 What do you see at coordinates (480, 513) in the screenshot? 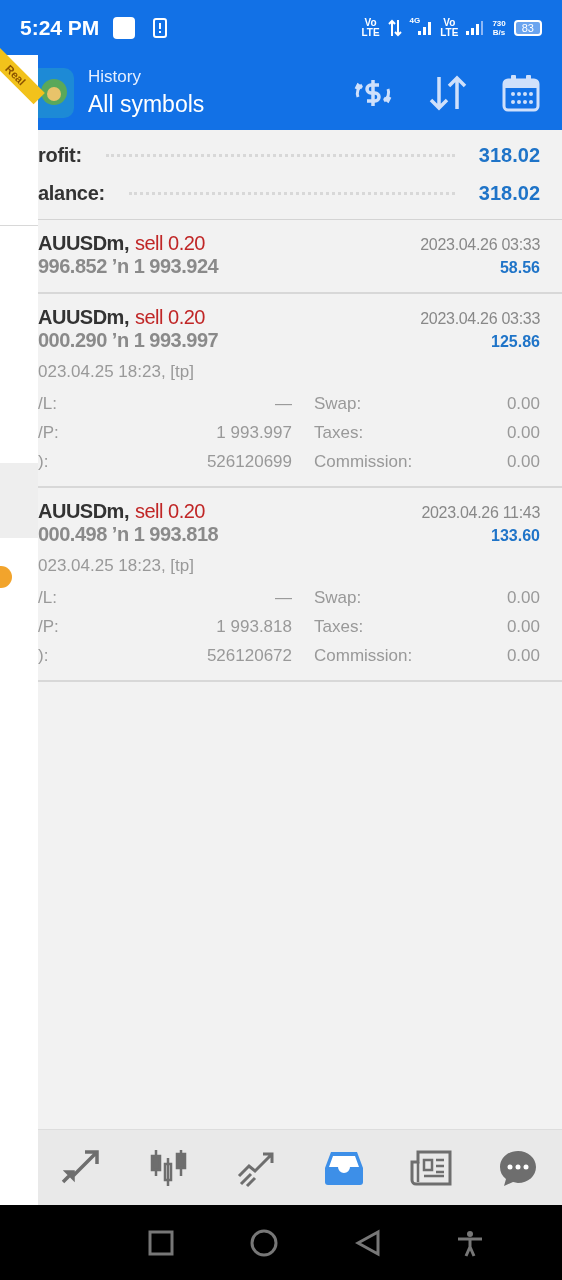
I see `deal-time: 2023.04.26 11:43` at bounding box center [480, 513].